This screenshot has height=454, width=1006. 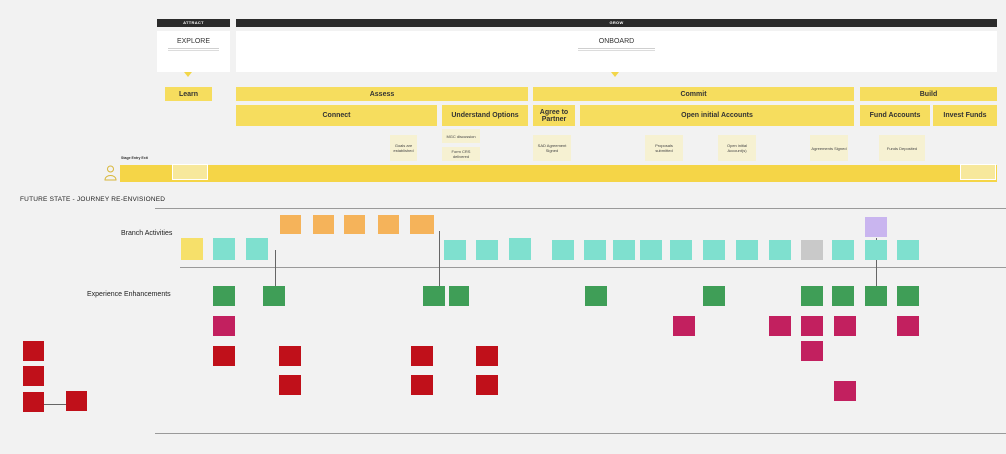 What do you see at coordinates (188, 74) in the screenshot?
I see `pointer-explore-icon` at bounding box center [188, 74].